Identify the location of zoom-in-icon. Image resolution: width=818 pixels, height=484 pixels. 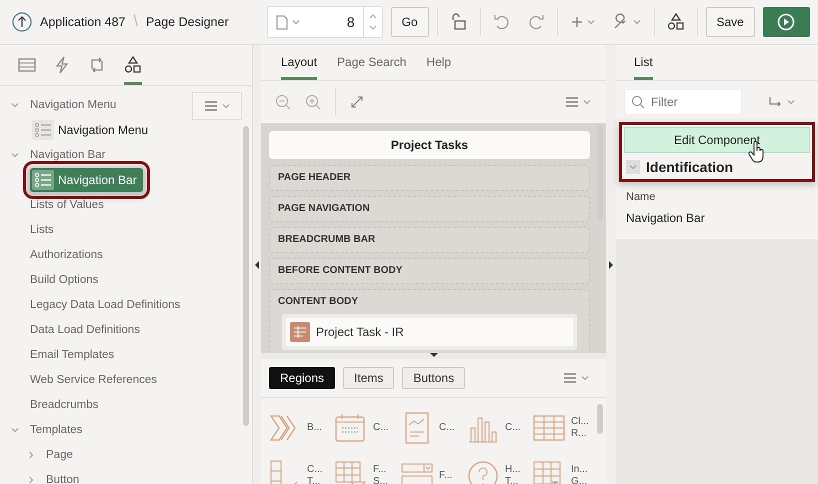
(313, 102).